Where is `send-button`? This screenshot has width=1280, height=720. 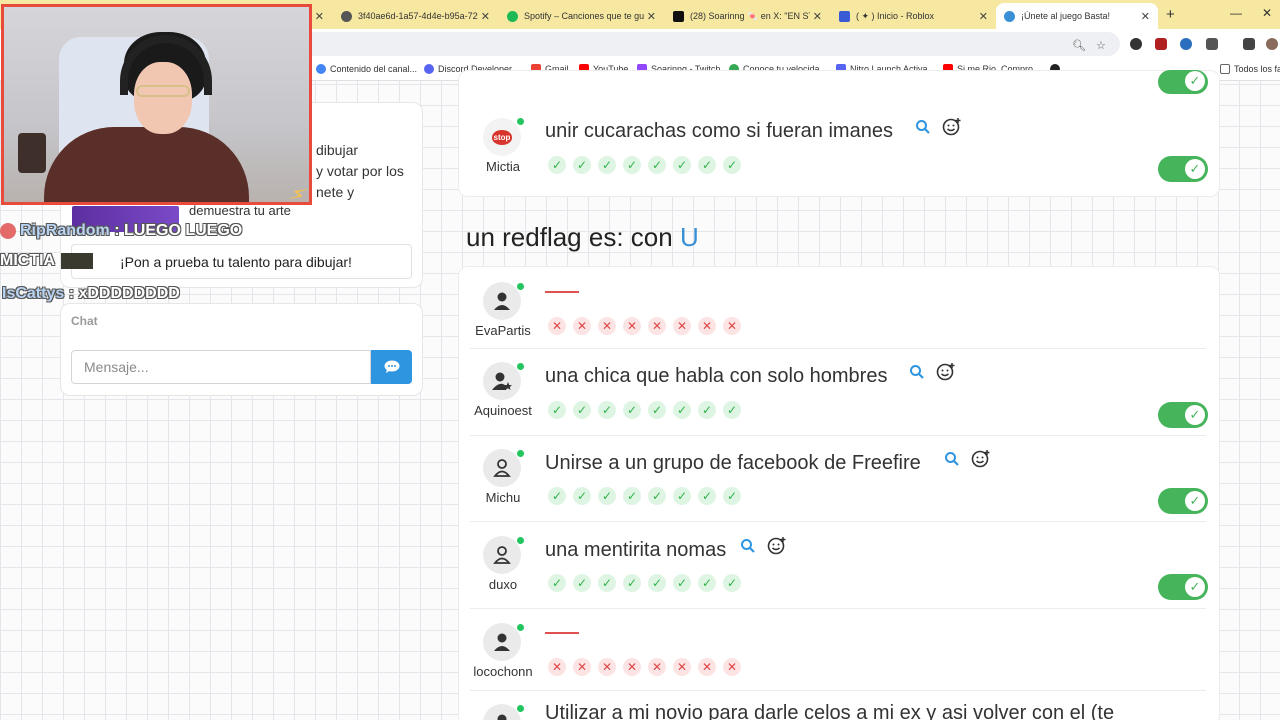
send-button is located at coordinates (391, 367).